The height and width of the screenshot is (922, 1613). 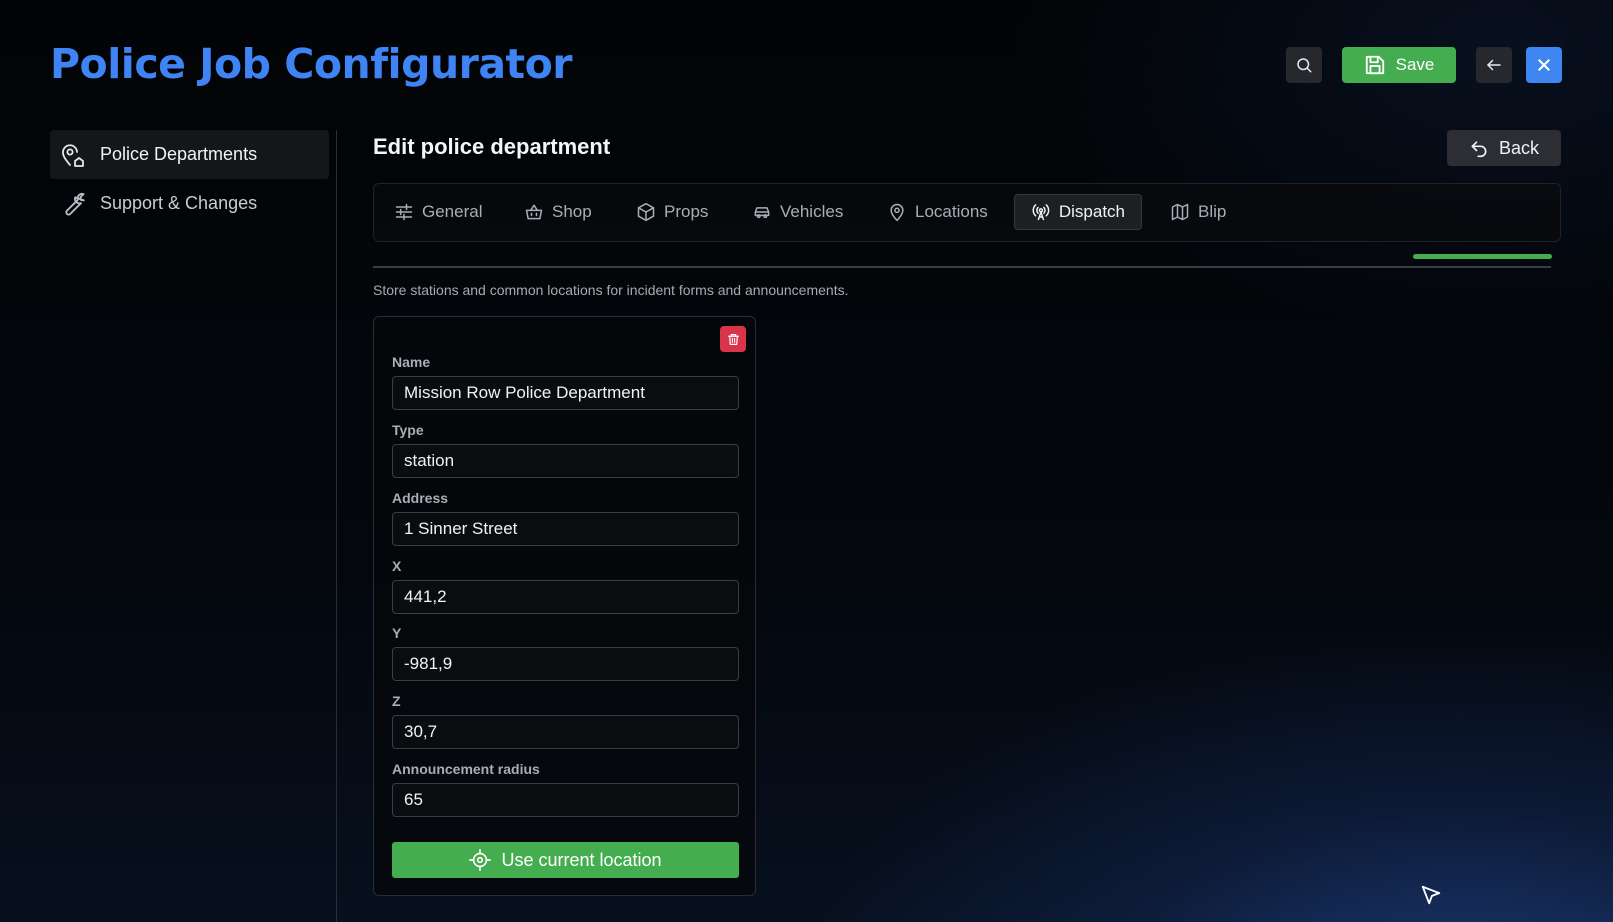 I want to click on tab-general: General, so click(x=438, y=212).